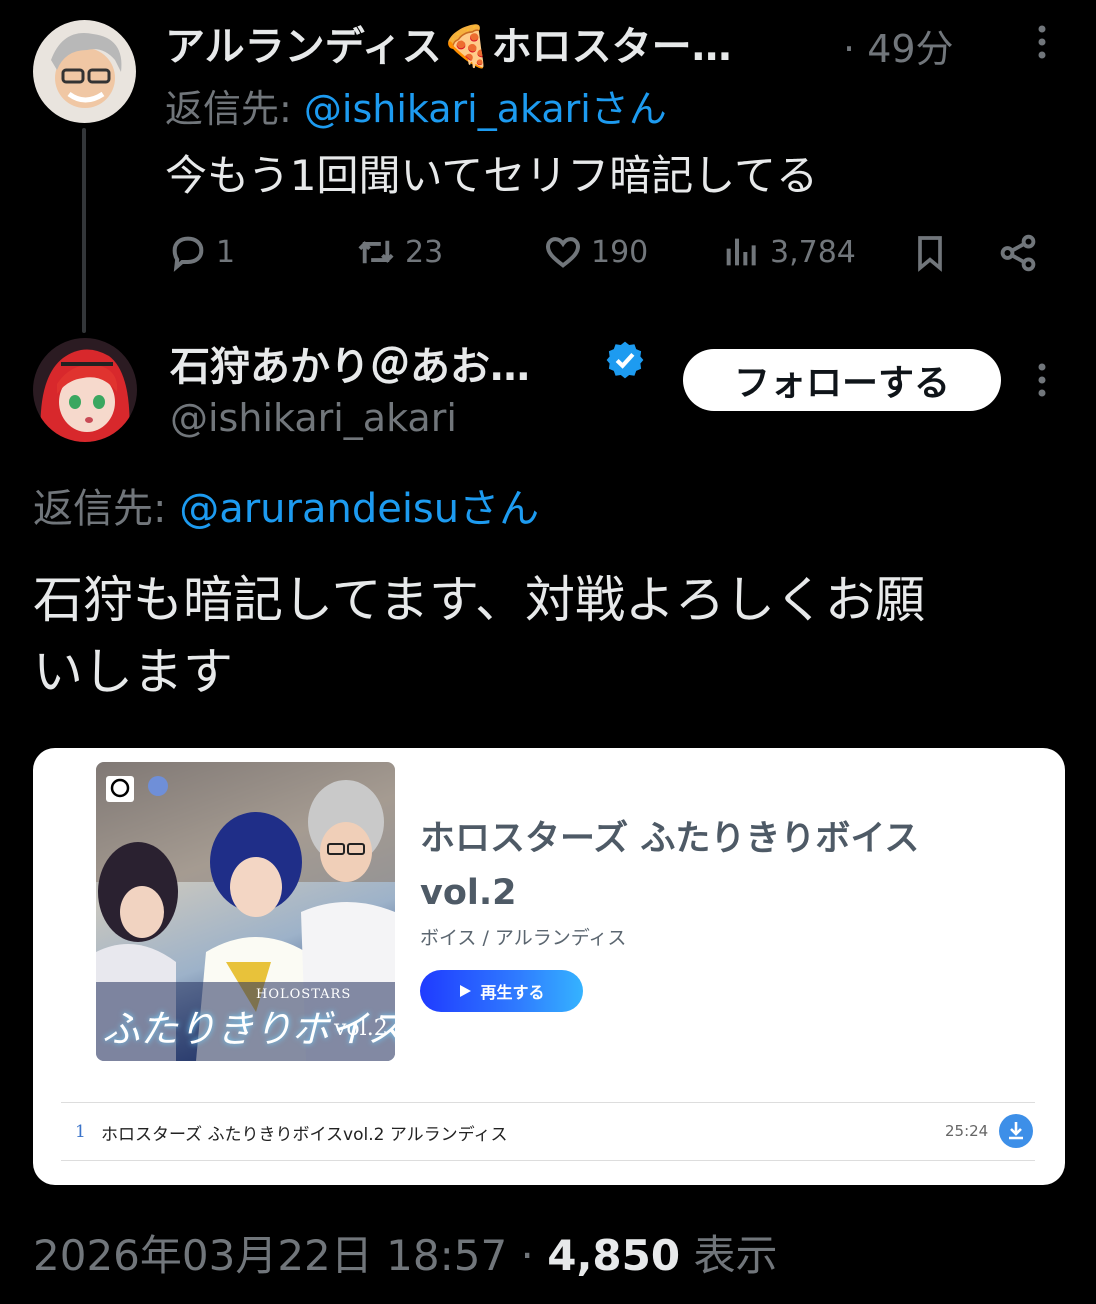 Image resolution: width=1096 pixels, height=1304 pixels. Describe the element at coordinates (842, 380) in the screenshot. I see `follow-button: フォローする` at that location.